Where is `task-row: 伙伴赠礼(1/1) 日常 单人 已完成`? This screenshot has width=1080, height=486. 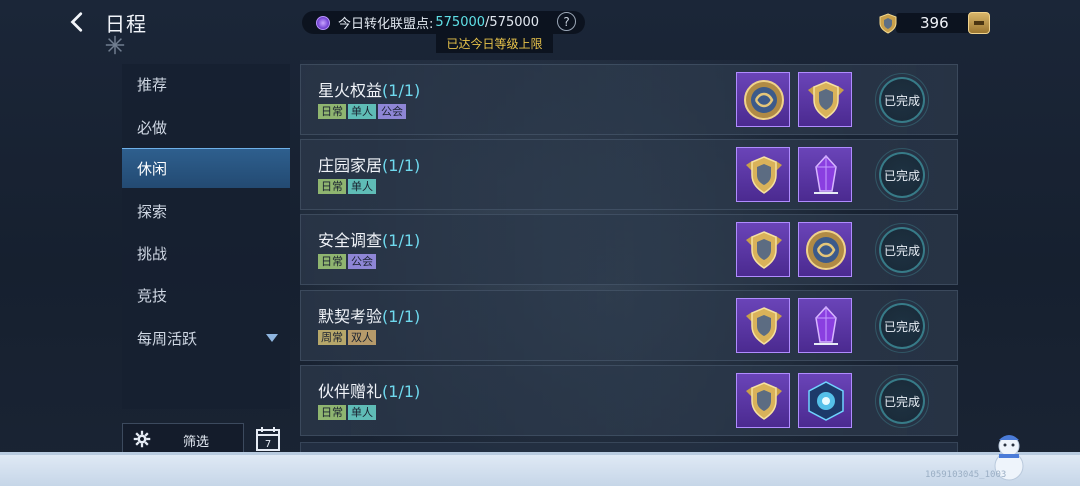
task-row: 伙伴赠礼(1/1) 日常 单人 已完成 is located at coordinates (629, 400).